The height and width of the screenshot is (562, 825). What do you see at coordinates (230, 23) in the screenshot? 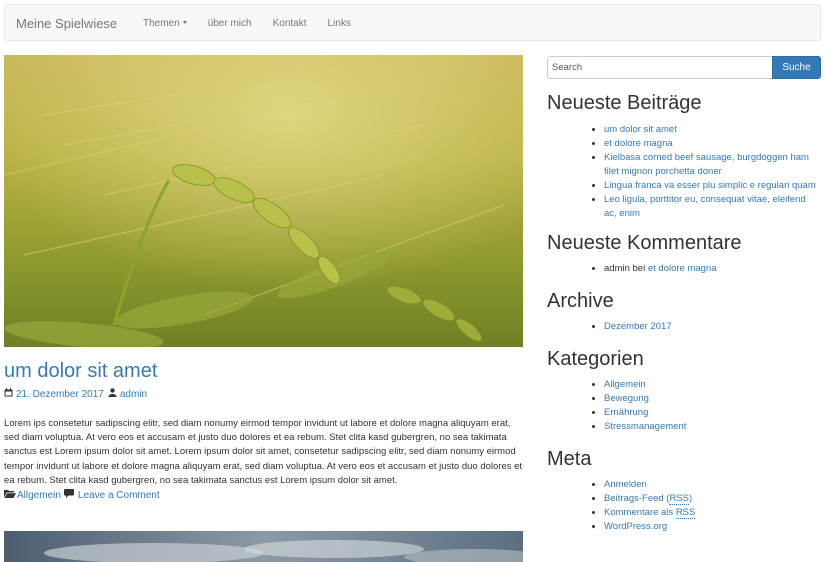
I see `nav-item-ueber-mich: über mich` at bounding box center [230, 23].